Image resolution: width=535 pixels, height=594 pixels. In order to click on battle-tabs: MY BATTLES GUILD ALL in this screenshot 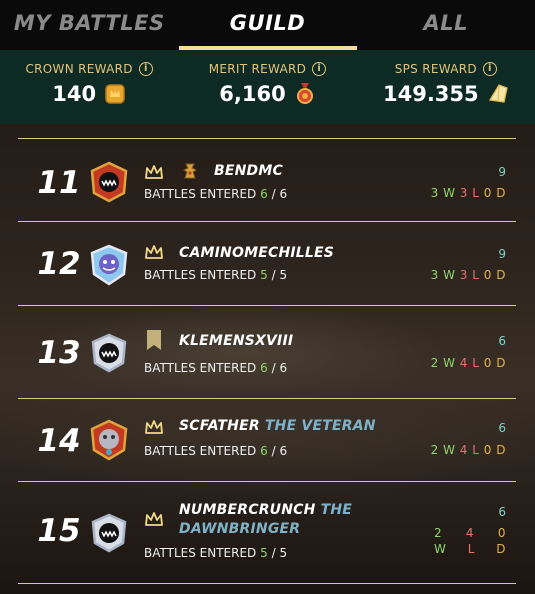, I will do `click(267, 25)`.